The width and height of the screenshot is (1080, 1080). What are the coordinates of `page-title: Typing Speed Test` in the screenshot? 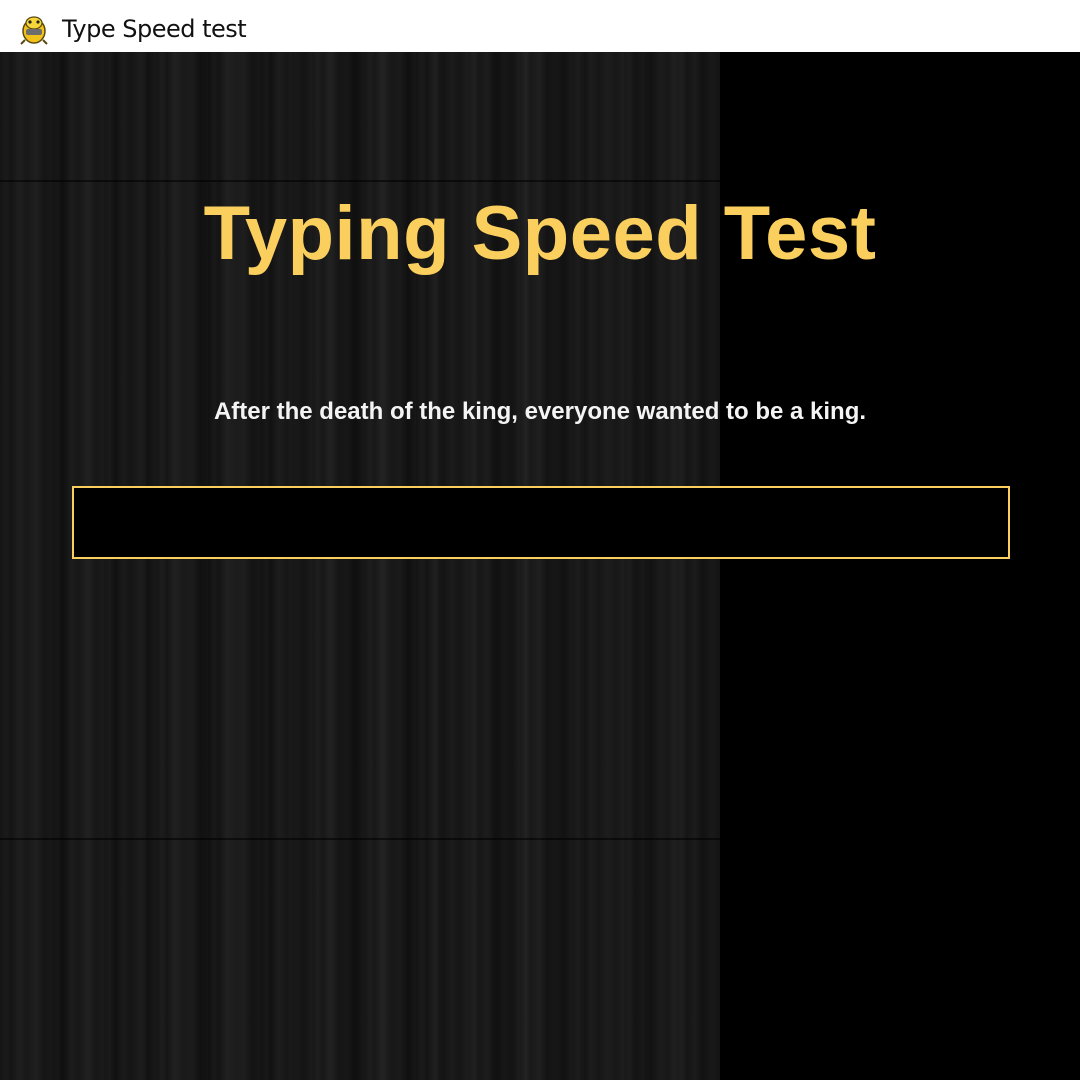 It's located at (540, 233).